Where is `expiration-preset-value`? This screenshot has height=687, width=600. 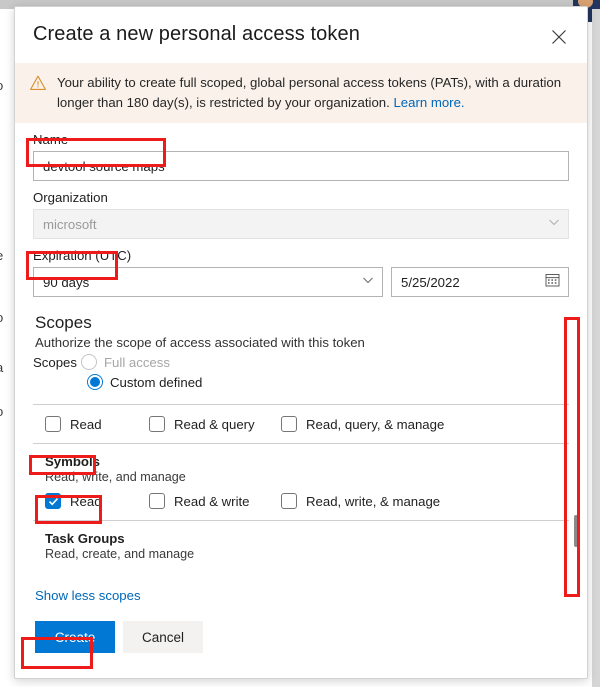
expiration-preset-value is located at coordinates (208, 282).